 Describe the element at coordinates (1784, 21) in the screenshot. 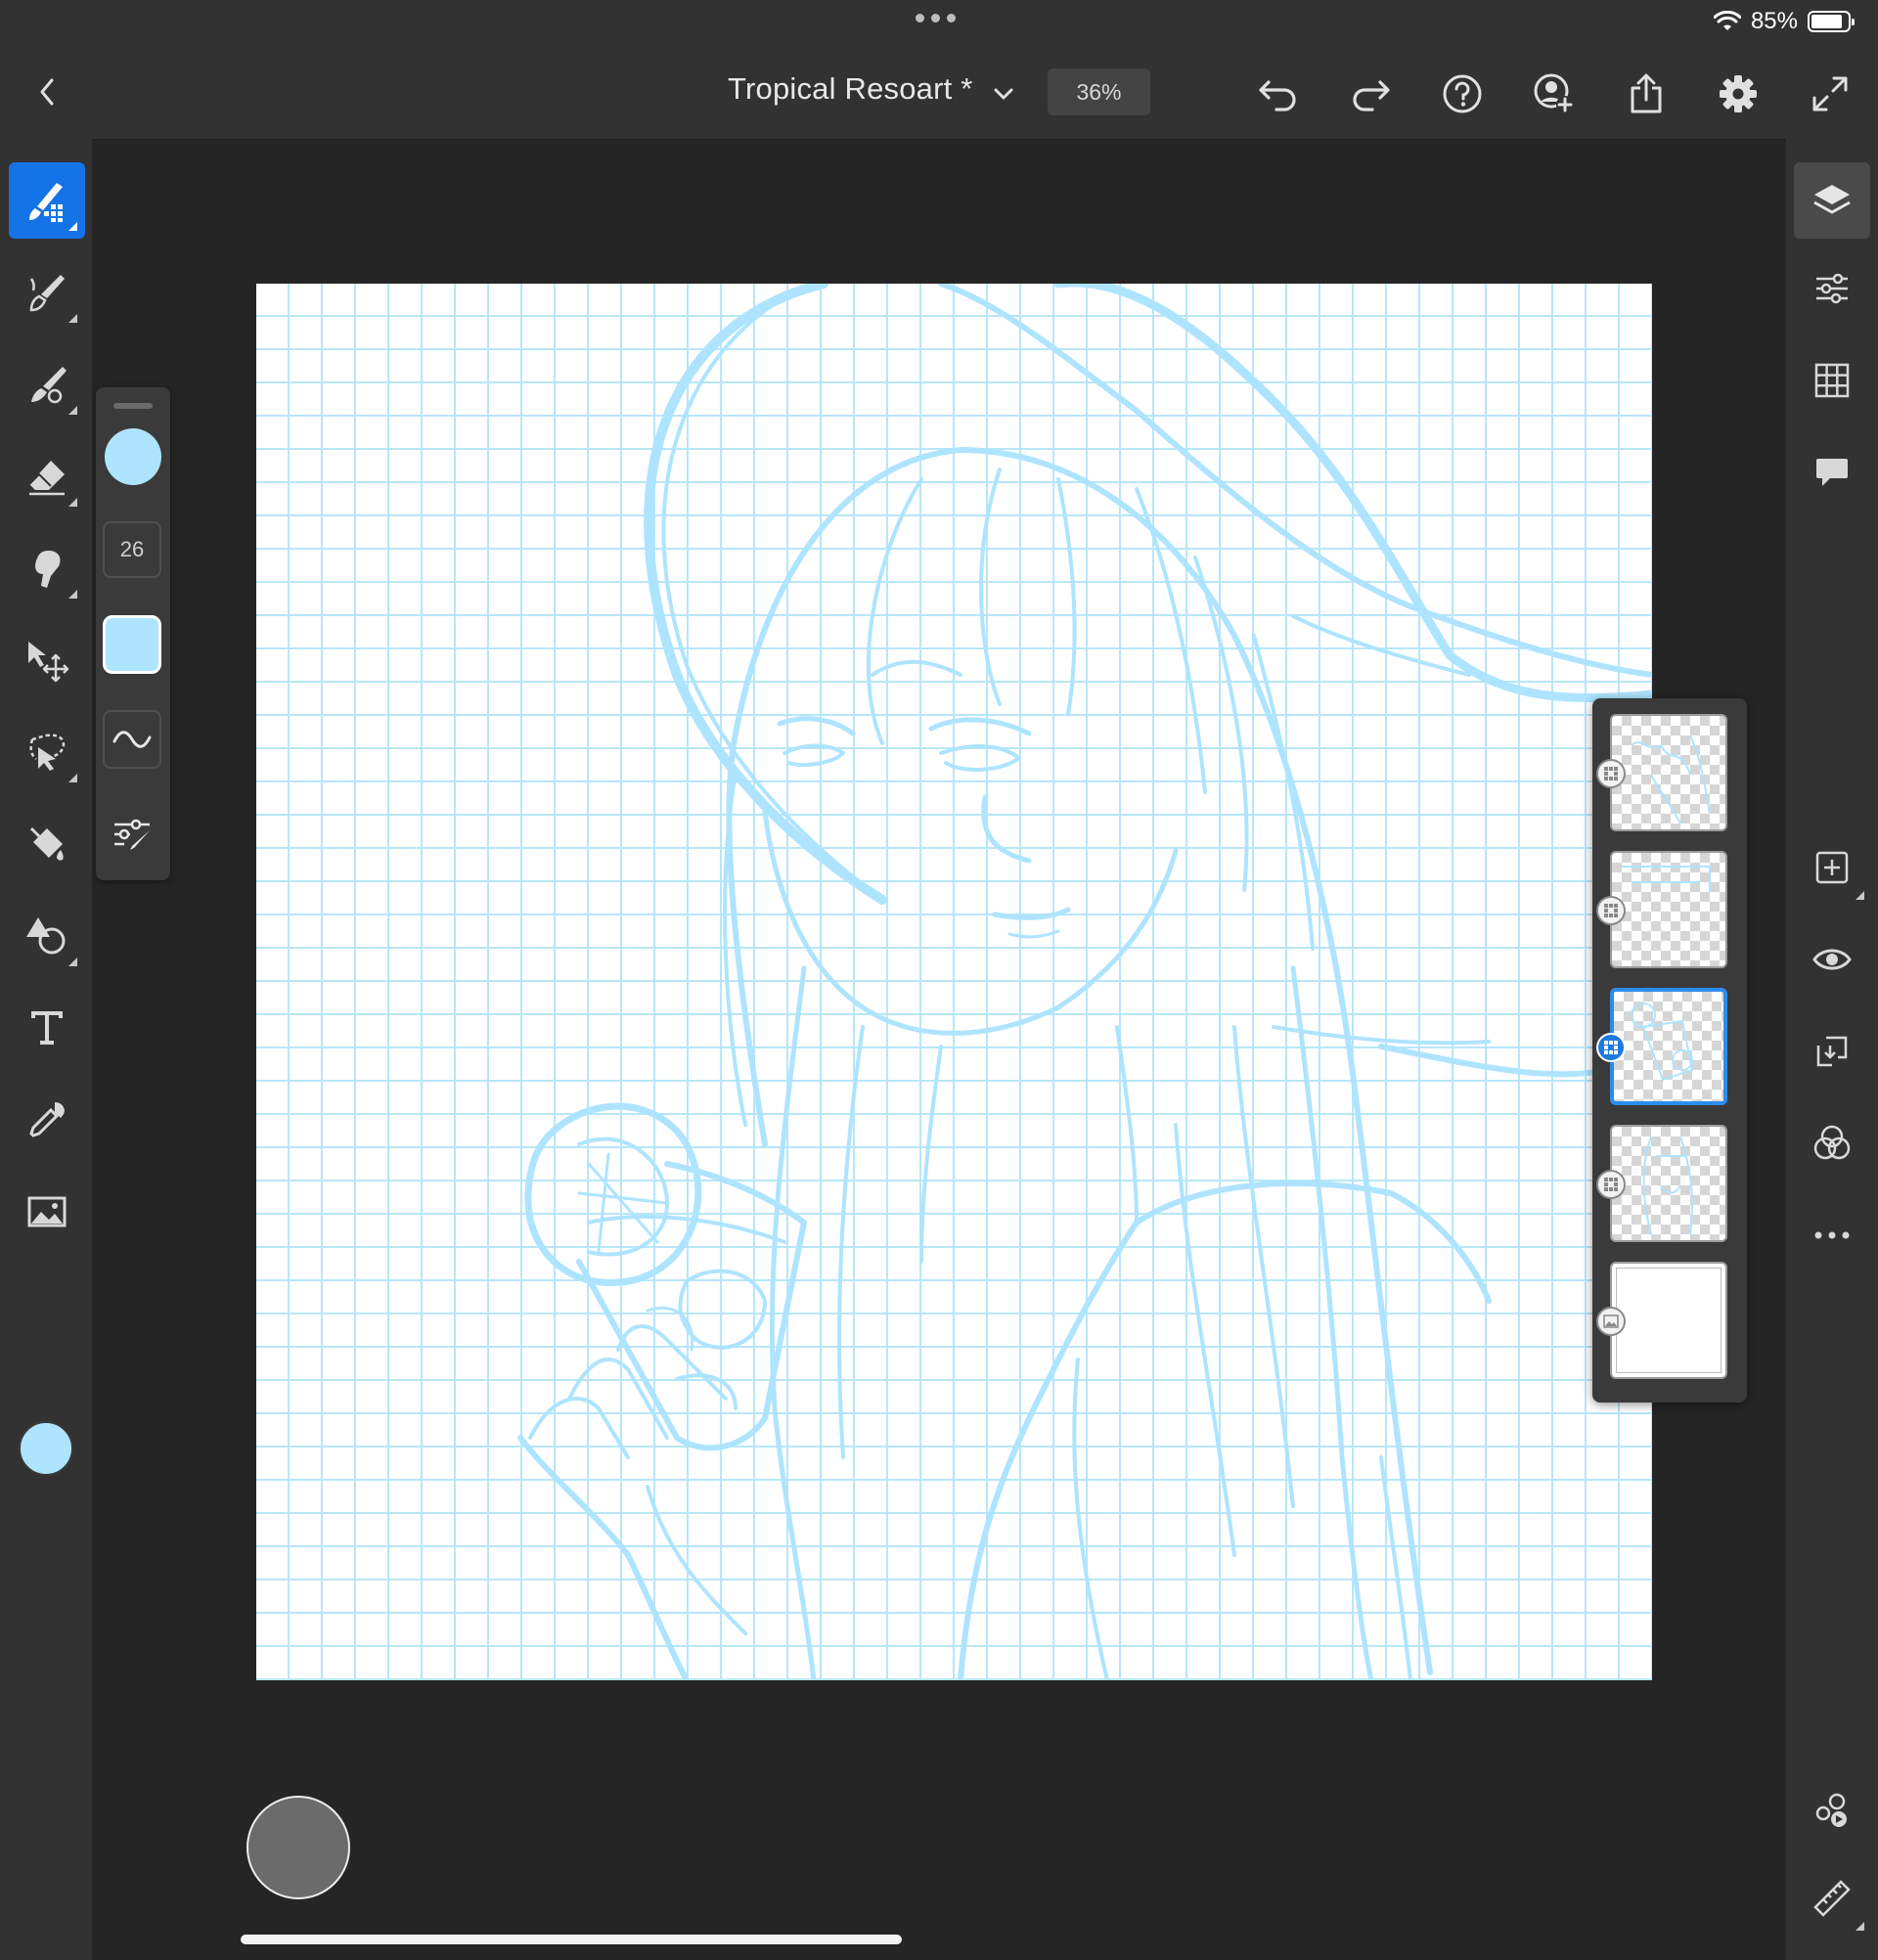

I see `status-indicators: 85%` at that location.